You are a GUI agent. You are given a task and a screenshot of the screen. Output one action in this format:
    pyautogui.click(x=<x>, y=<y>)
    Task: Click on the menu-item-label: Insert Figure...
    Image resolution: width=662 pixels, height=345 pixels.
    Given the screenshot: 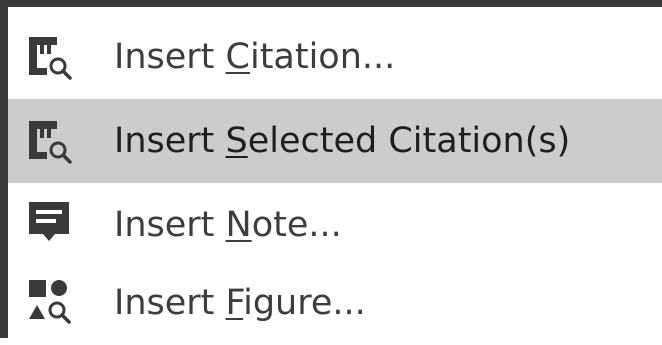 What is the action you would take?
    pyautogui.click(x=240, y=303)
    